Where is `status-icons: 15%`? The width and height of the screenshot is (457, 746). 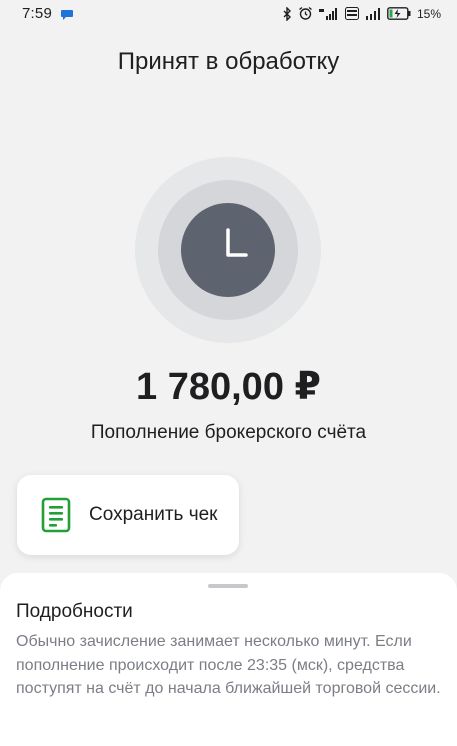
status-icons: 15% is located at coordinates (361, 13).